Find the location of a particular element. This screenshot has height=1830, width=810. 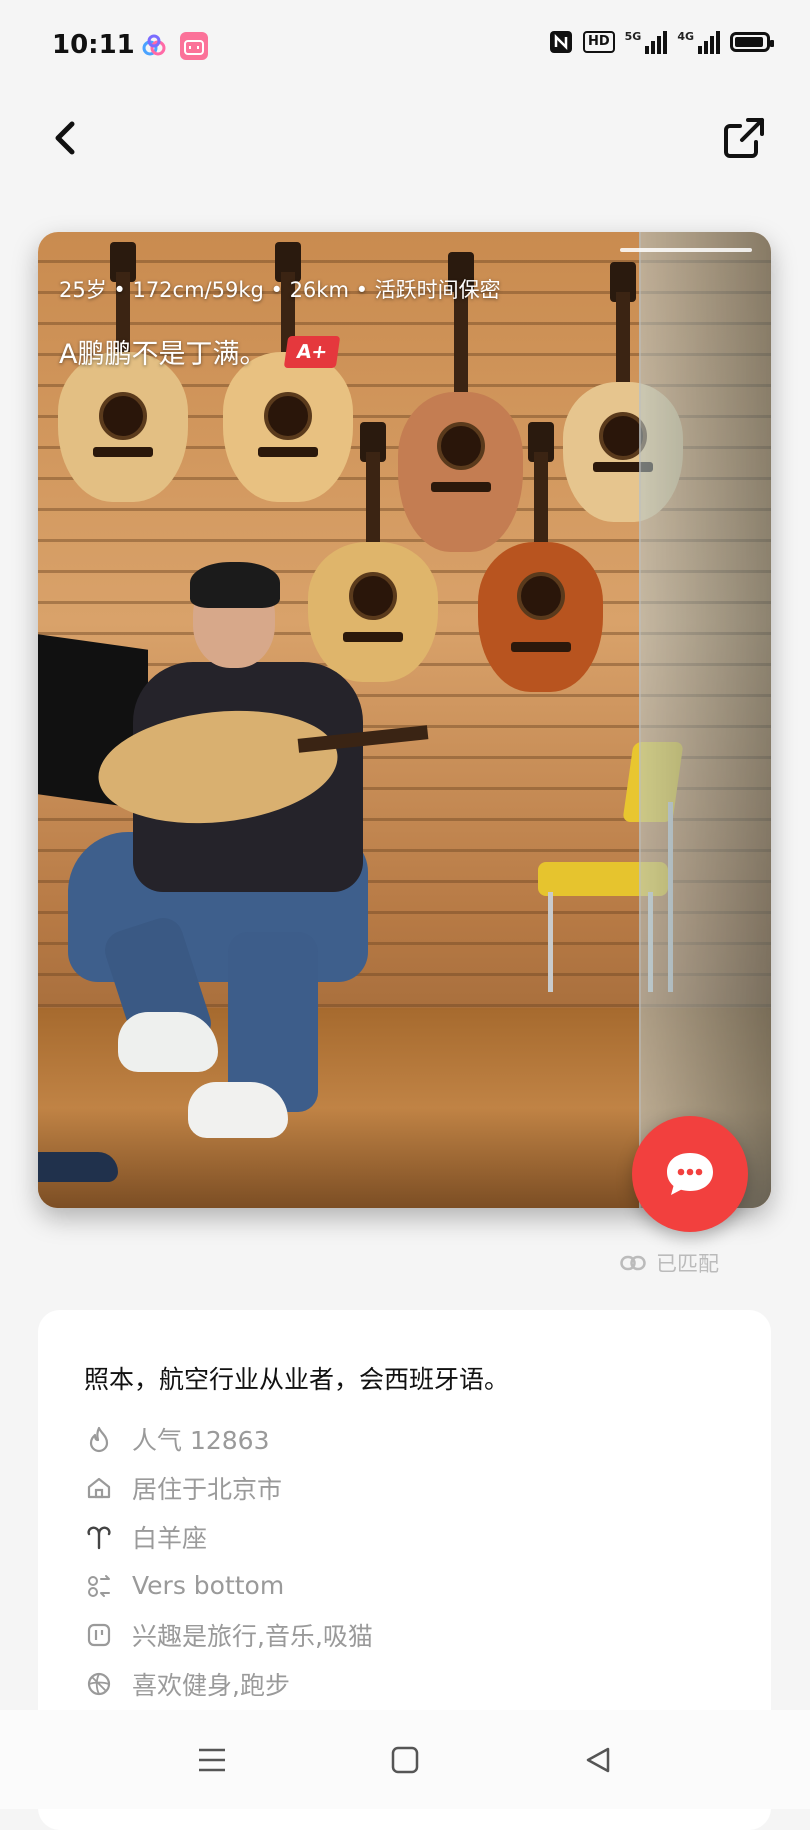

nav-menu-button is located at coordinates (212, 1760).